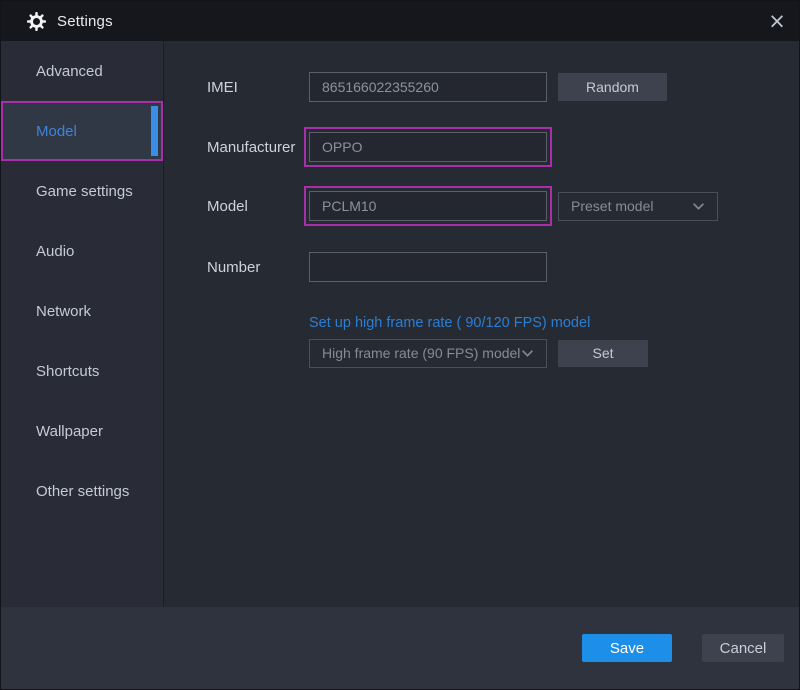 This screenshot has height=690, width=800. What do you see at coordinates (82, 251) in the screenshot?
I see `sidebar-item-audio: Audio` at bounding box center [82, 251].